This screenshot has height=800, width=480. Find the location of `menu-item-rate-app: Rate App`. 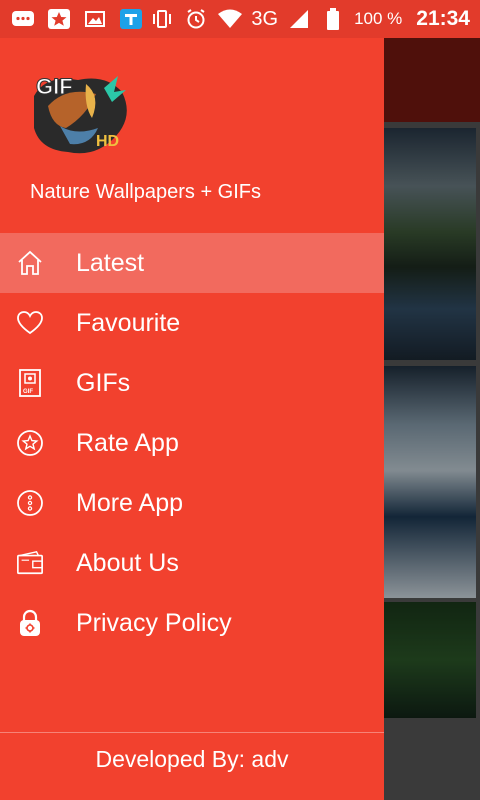

menu-item-rate-app: Rate App is located at coordinates (192, 443).